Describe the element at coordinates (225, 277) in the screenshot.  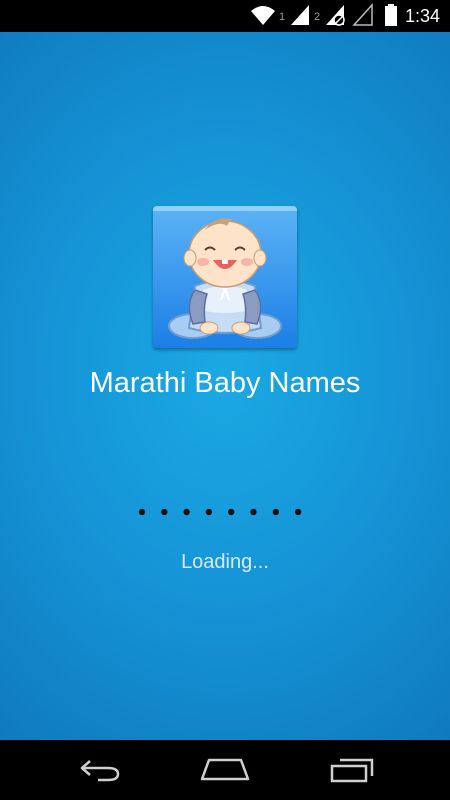
I see `baby-icon` at that location.